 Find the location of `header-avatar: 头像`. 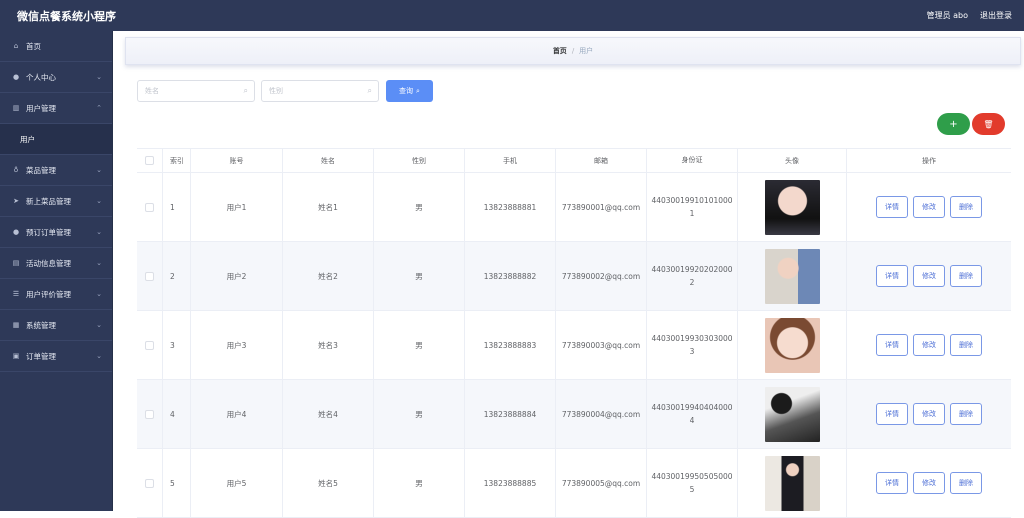

header-avatar: 头像 is located at coordinates (792, 160).